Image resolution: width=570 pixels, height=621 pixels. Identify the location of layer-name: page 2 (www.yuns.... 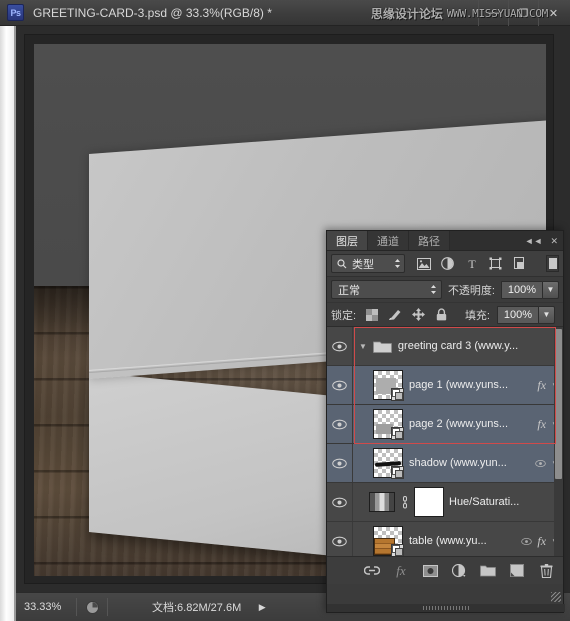
(459, 424).